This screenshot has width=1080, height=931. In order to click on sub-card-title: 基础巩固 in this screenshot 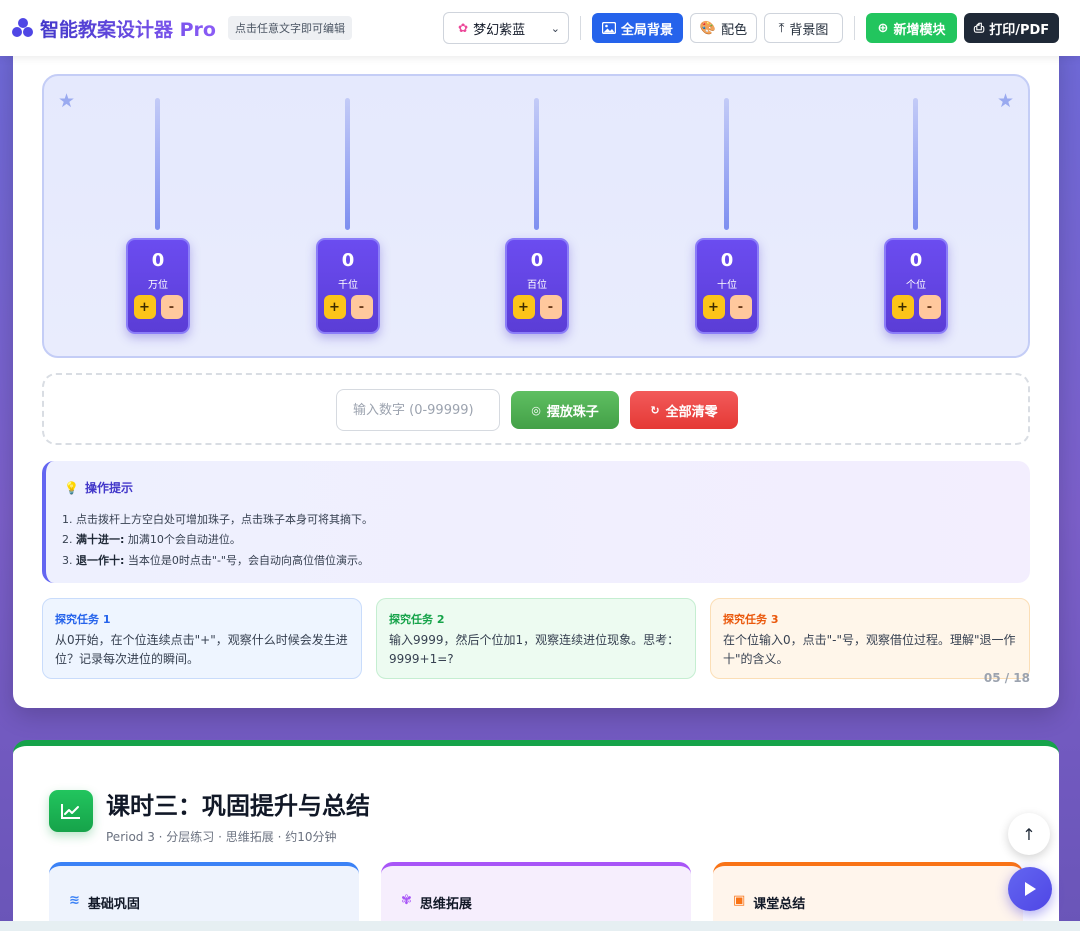, I will do `click(113, 904)`.